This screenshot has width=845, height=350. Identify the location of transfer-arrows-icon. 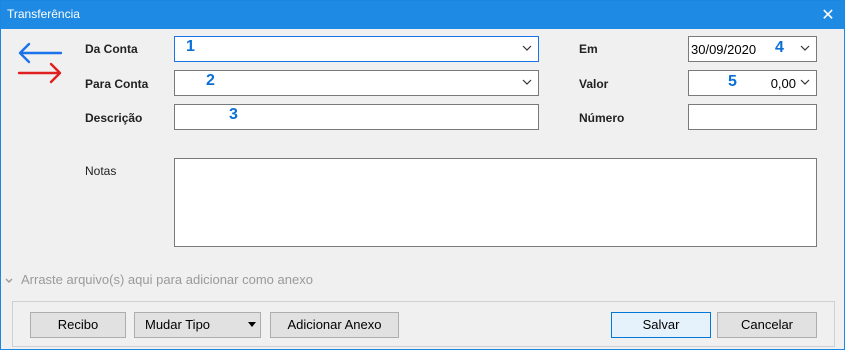
(40, 63).